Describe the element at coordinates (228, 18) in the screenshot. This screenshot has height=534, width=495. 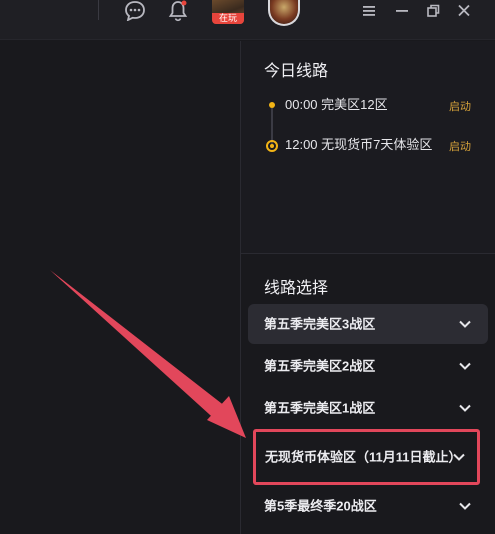
I see `playing-badge: 在玩` at that location.